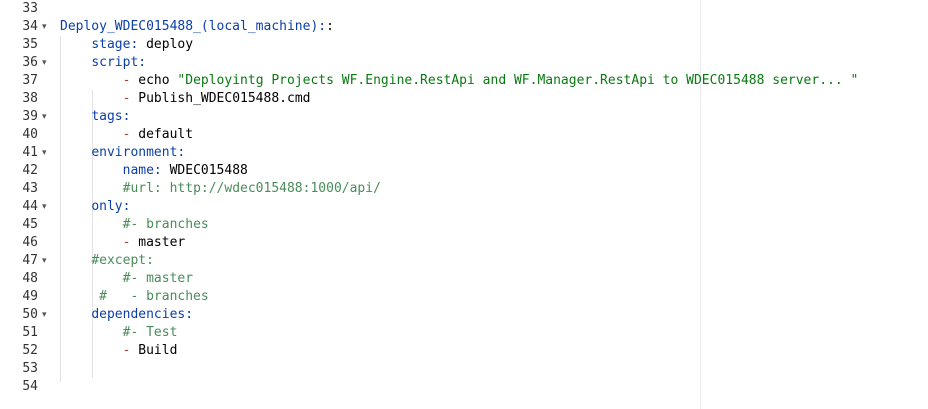 The image size is (928, 409). What do you see at coordinates (30, 98) in the screenshot?
I see `line-number: 38` at bounding box center [30, 98].